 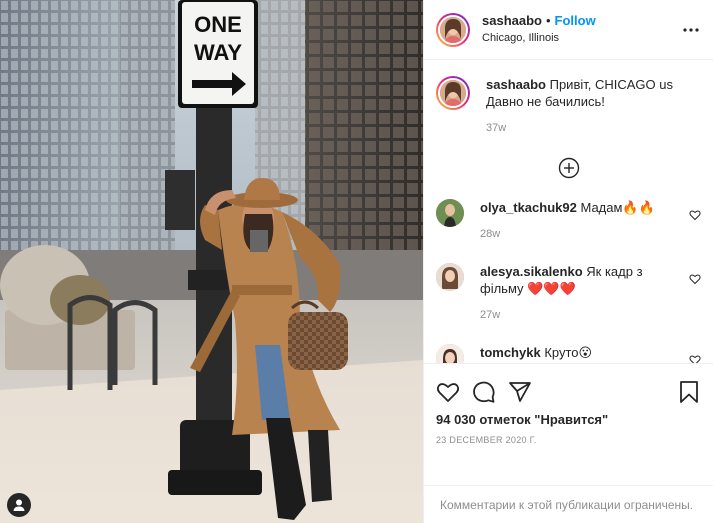 What do you see at coordinates (448, 392) in the screenshot?
I see `heart-icon` at bounding box center [448, 392].